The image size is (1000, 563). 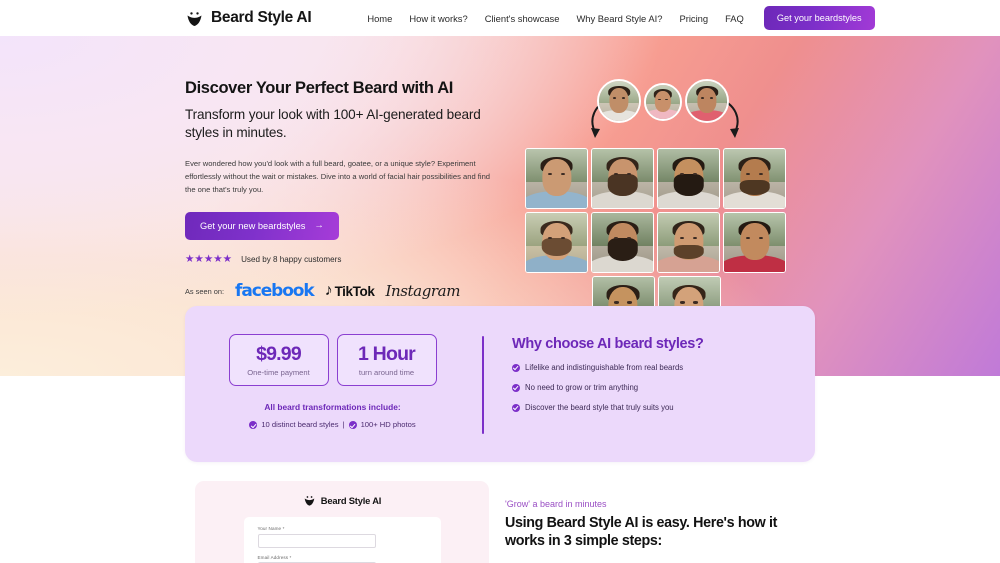 I want to click on nav-link-clients-showcase: Client's showcase, so click(x=522, y=18).